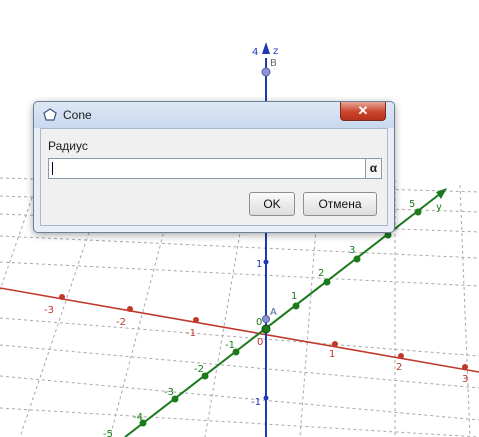 The image size is (479, 437). What do you see at coordinates (52, 168) in the screenshot?
I see `text-caret` at bounding box center [52, 168].